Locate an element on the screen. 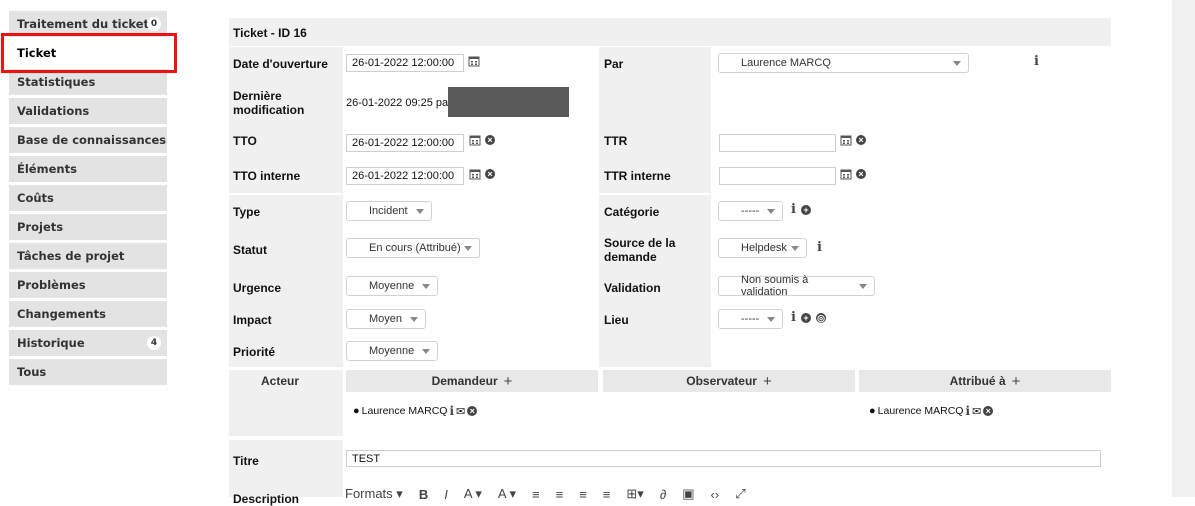  sidebar-item-tous: Tous is located at coordinates (88, 372).